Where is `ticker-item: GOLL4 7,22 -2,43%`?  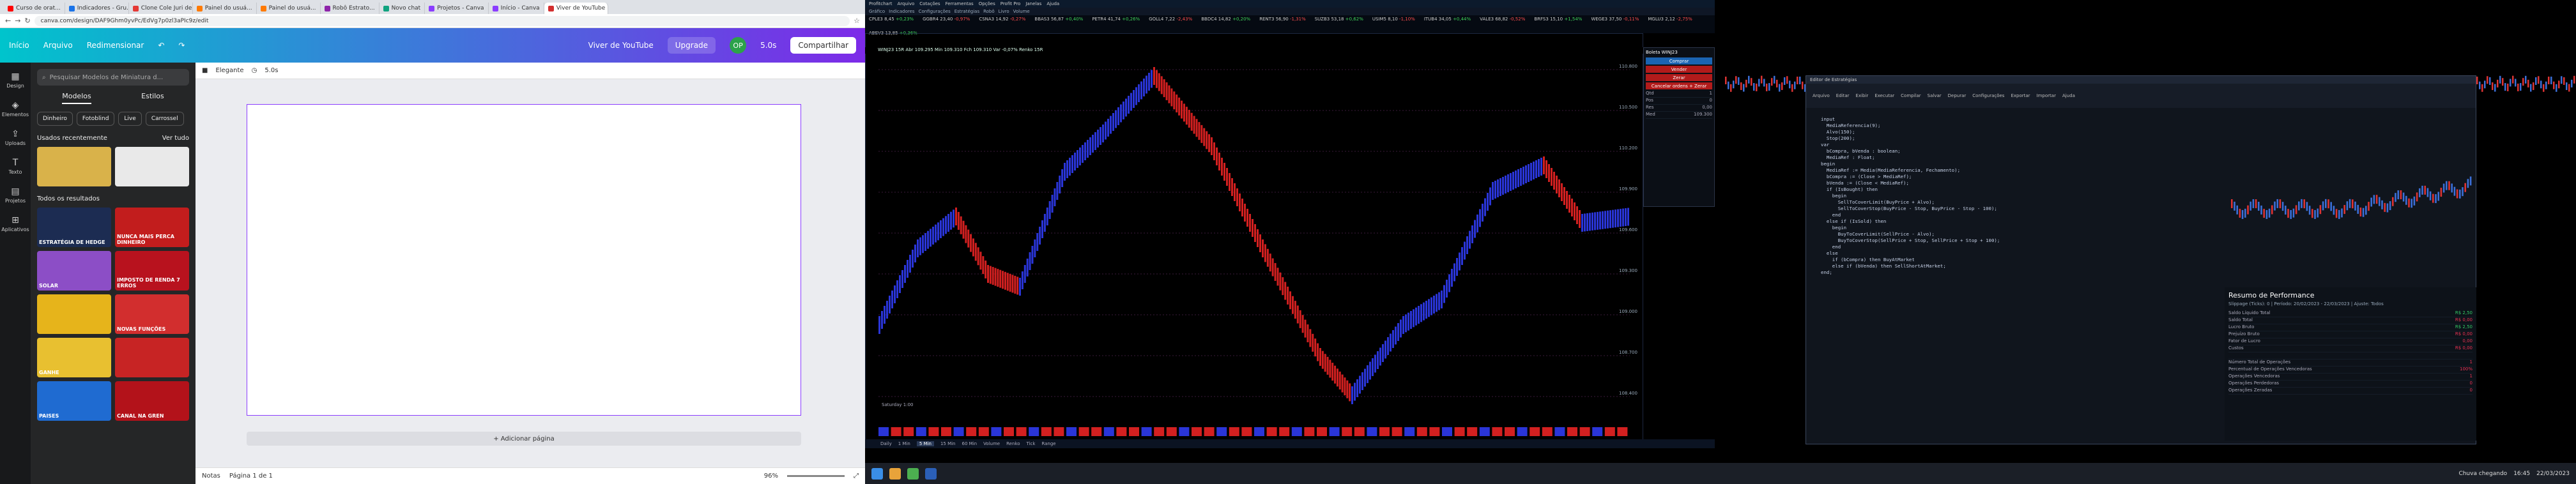
ticker-item: GOLL4 7,22 -2,43% is located at coordinates (1170, 19).